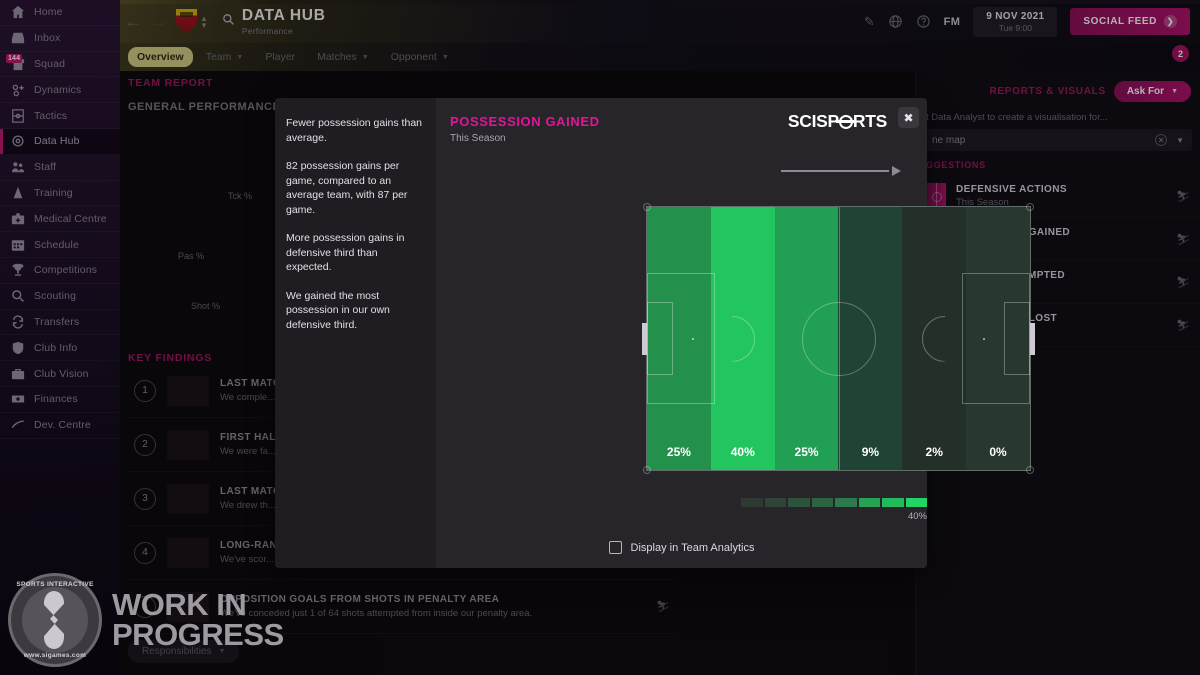  I want to click on display-in-team-analytics-checkbox, so click(615, 547).